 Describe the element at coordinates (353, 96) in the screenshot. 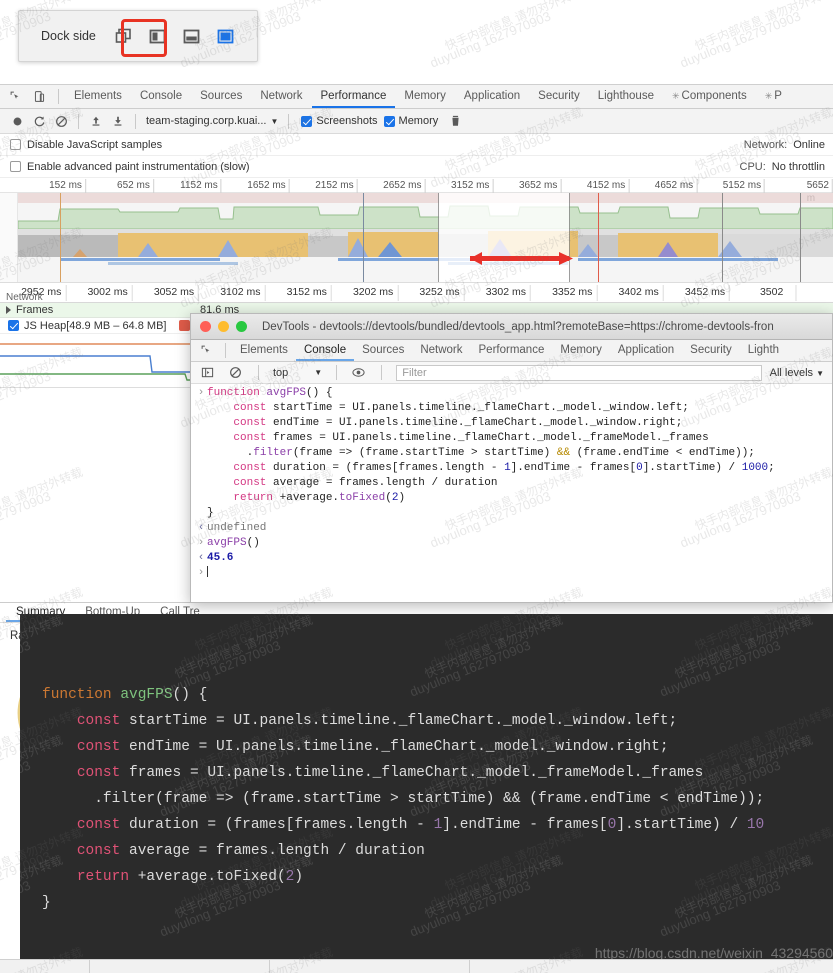

I see `tab-performance: Performance` at that location.